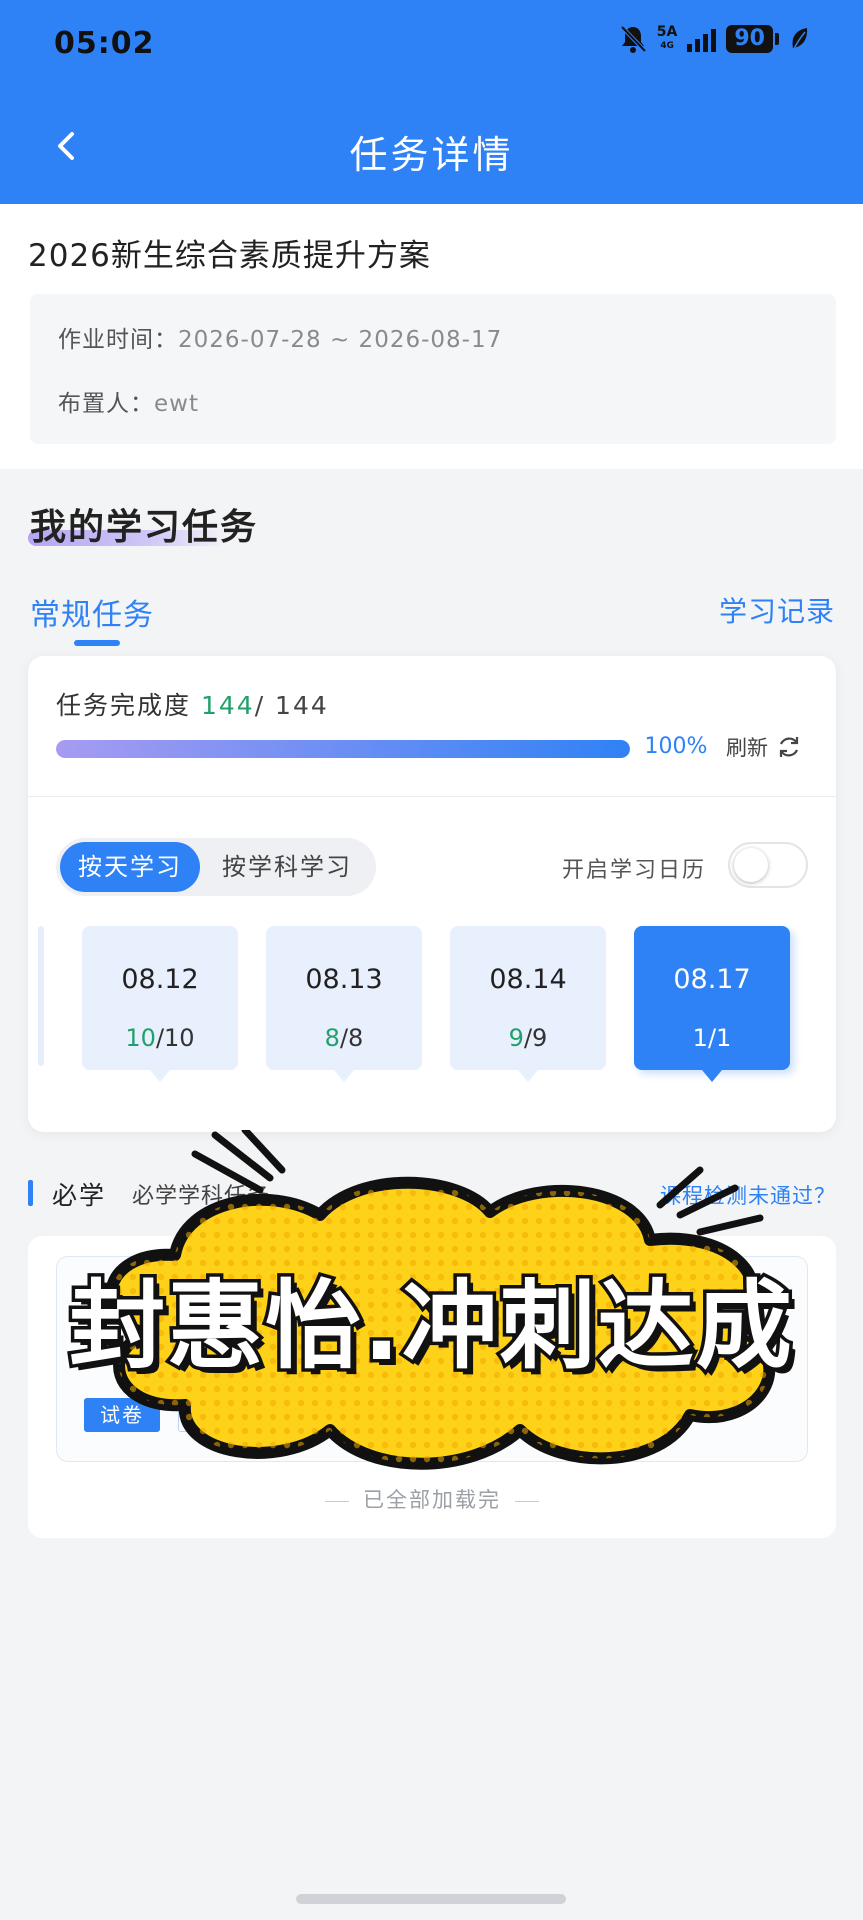 Image resolution: width=863 pixels, height=1920 pixels. I want to click on network-indicator: 5A 4G, so click(667, 37).